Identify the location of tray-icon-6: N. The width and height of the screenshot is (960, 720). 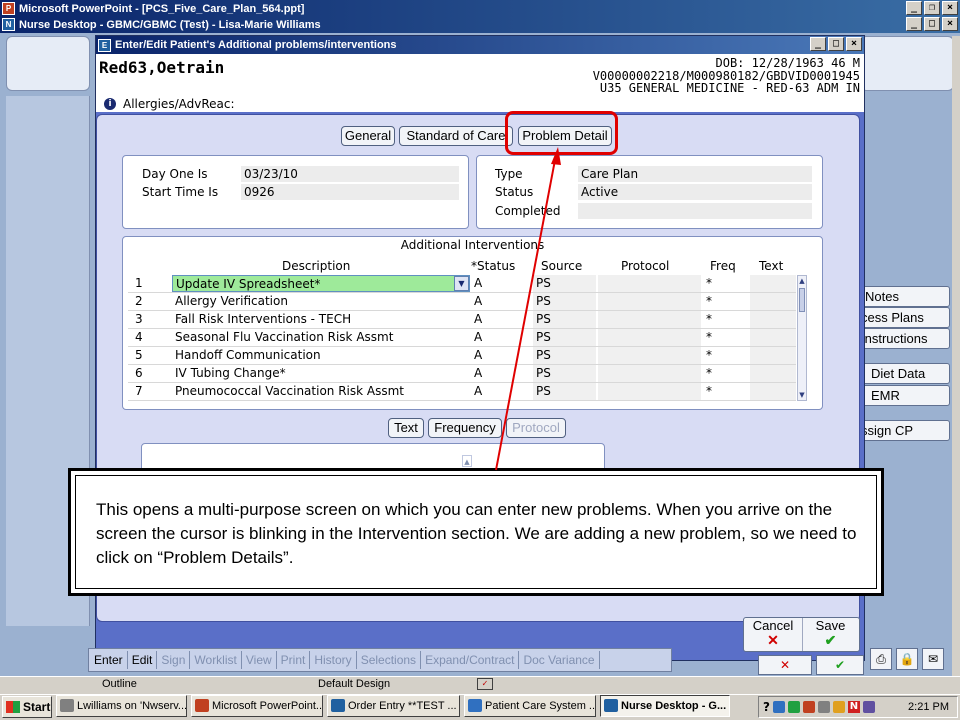
(853, 707).